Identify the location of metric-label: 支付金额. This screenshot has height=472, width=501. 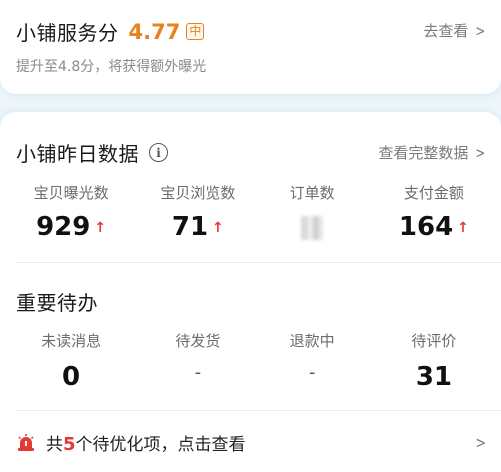
(433, 193).